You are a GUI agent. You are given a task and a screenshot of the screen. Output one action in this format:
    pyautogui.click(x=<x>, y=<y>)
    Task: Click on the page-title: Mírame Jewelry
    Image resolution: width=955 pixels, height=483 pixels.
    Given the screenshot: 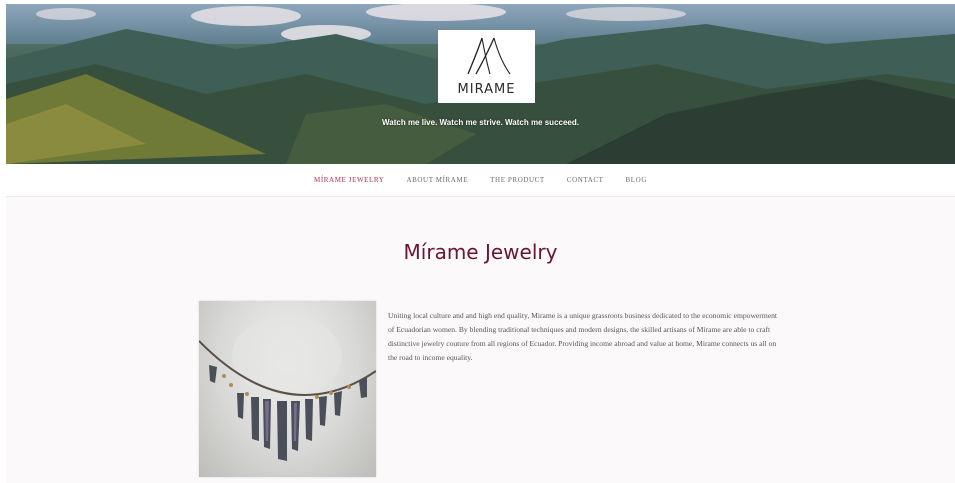 What is the action you would take?
    pyautogui.click(x=480, y=252)
    